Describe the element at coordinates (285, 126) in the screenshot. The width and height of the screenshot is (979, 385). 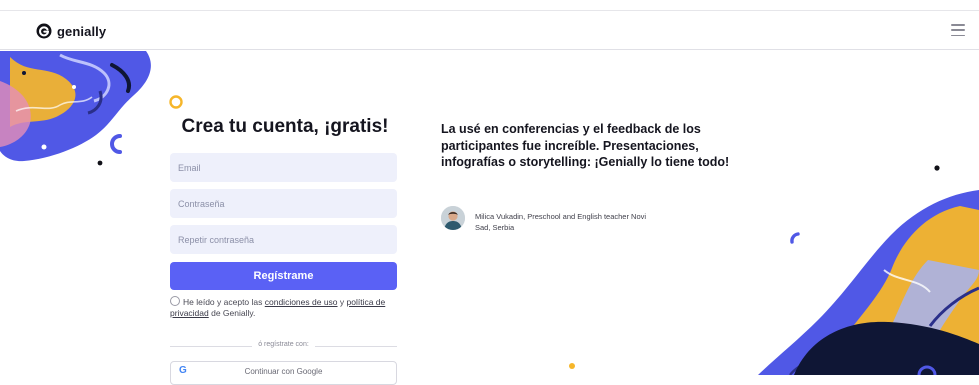
I see `signup-title: Crea tu cuenta, ¡gratis!` at that location.